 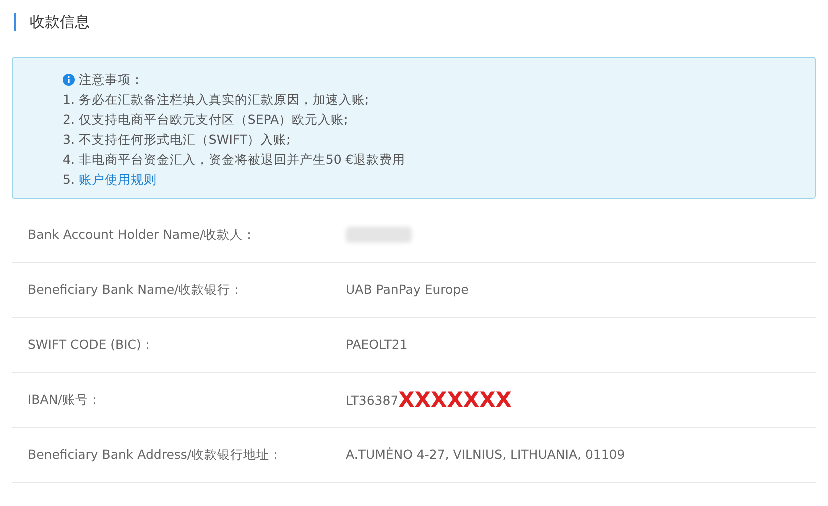 I want to click on redaction-mark: XXXXXXX, so click(x=455, y=400).